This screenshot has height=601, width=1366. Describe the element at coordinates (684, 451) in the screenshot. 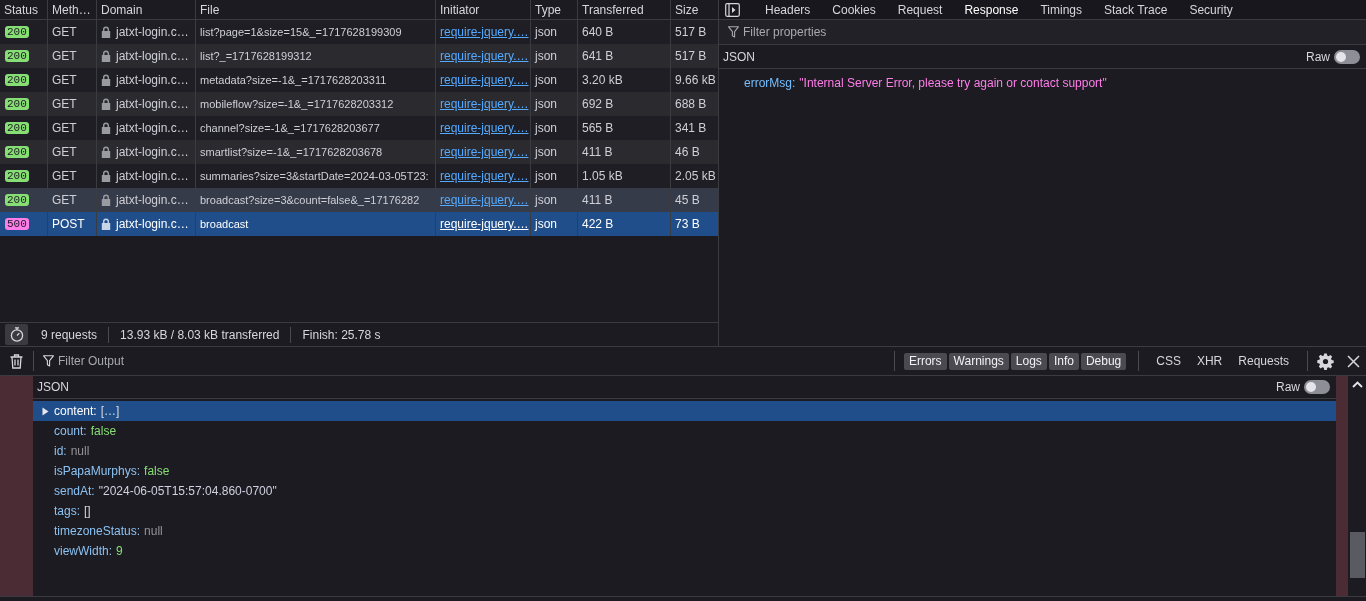

I see `tree-row: id: null` at that location.